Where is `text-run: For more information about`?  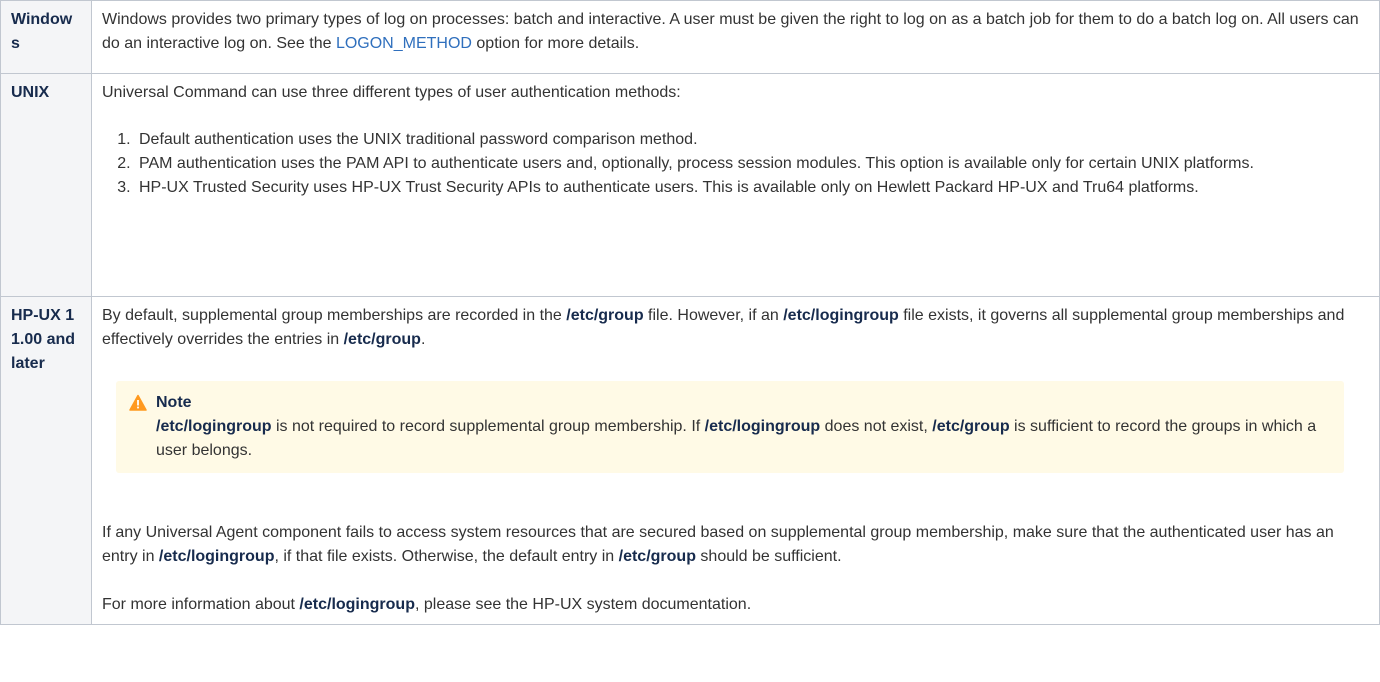
text-run: For more information about is located at coordinates (201, 604).